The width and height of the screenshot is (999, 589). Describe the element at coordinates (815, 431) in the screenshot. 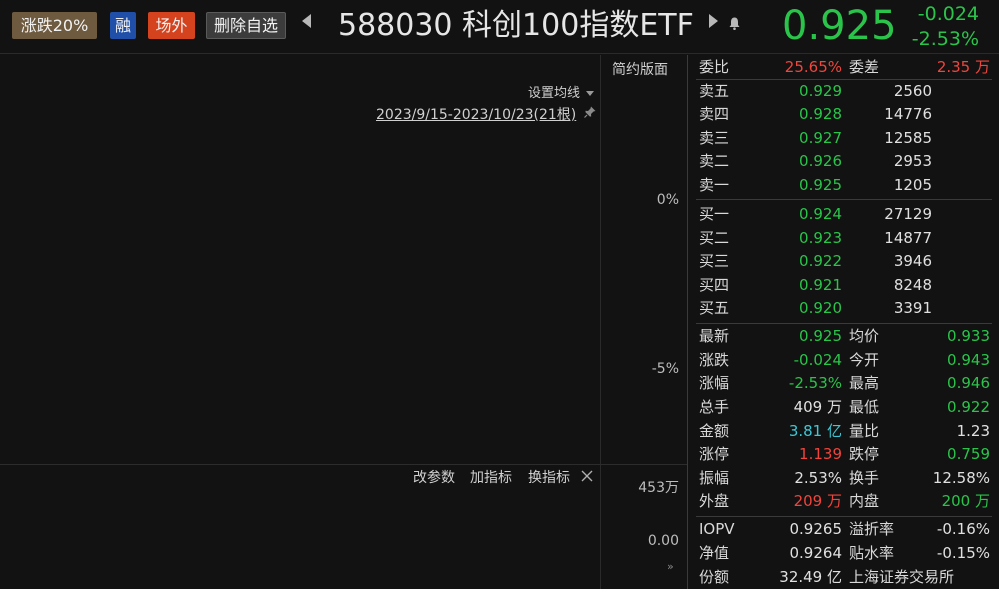

I see `stat-value: 3.81 亿` at that location.